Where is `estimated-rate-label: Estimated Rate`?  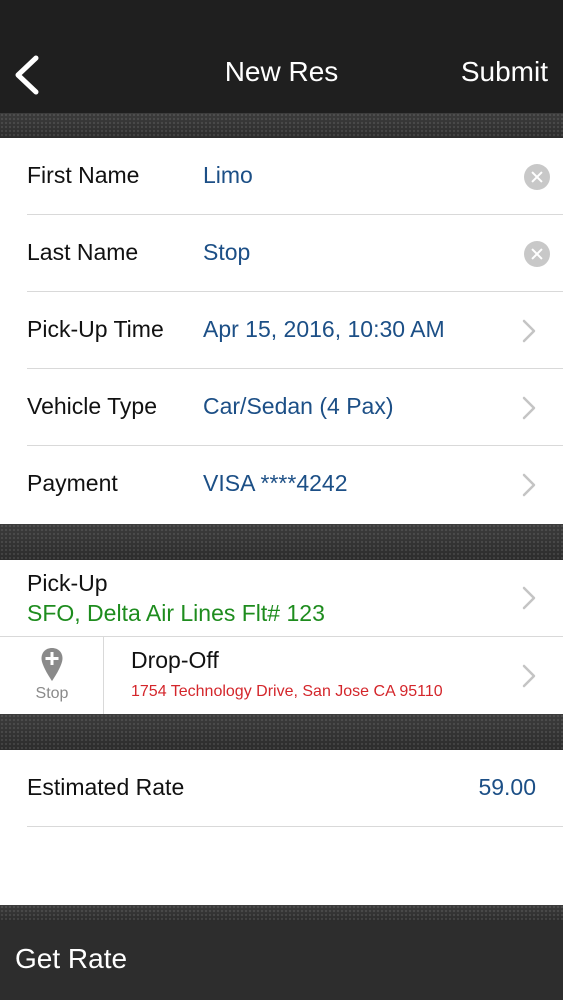
estimated-rate-label: Estimated Rate is located at coordinates (106, 787).